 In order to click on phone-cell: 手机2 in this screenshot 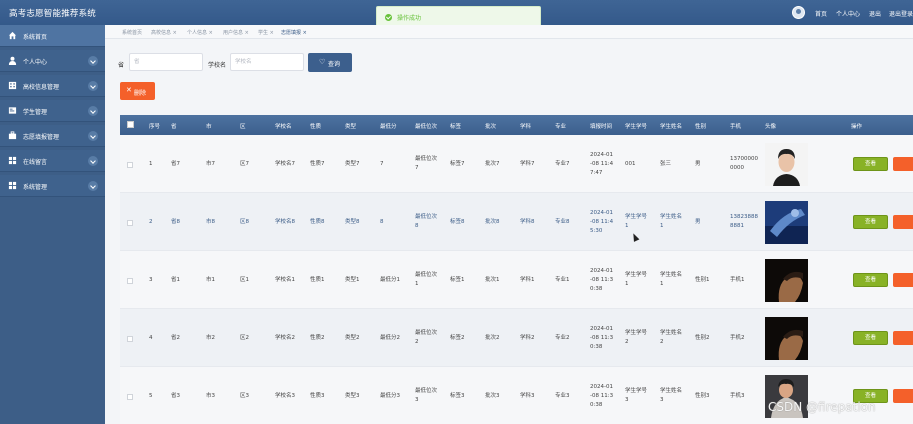, I will do `click(737, 338)`.